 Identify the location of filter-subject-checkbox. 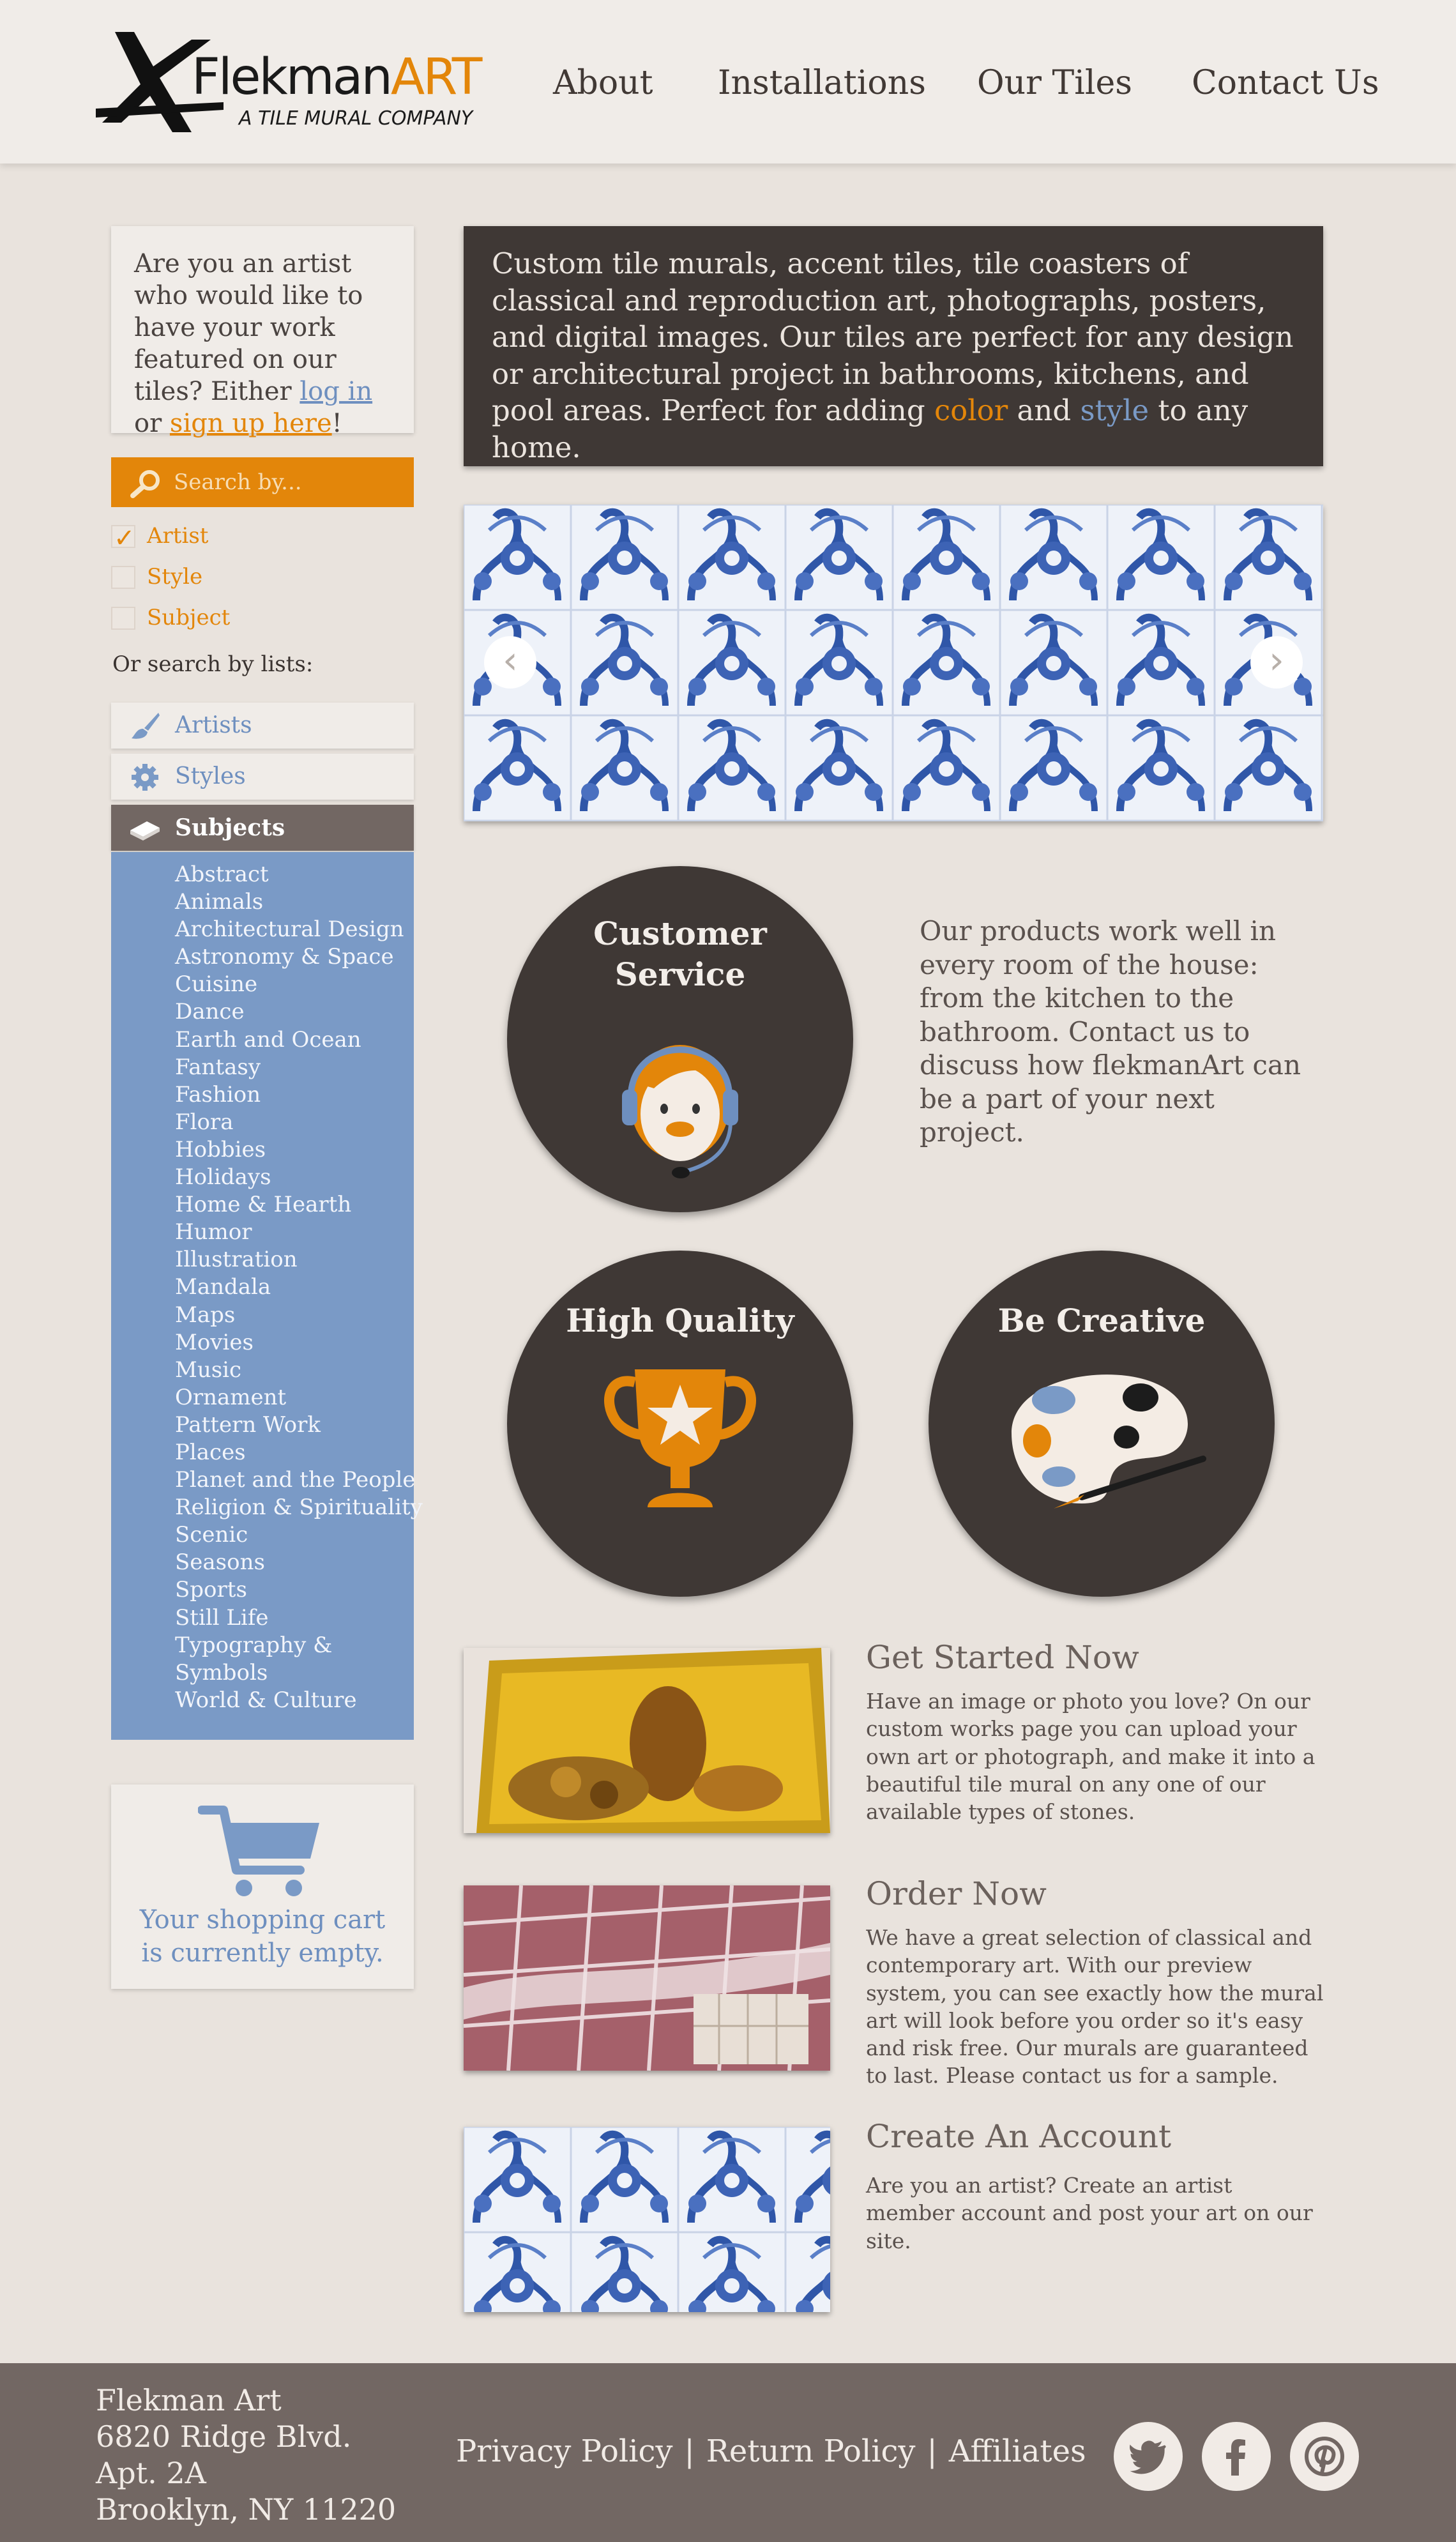
(123, 618).